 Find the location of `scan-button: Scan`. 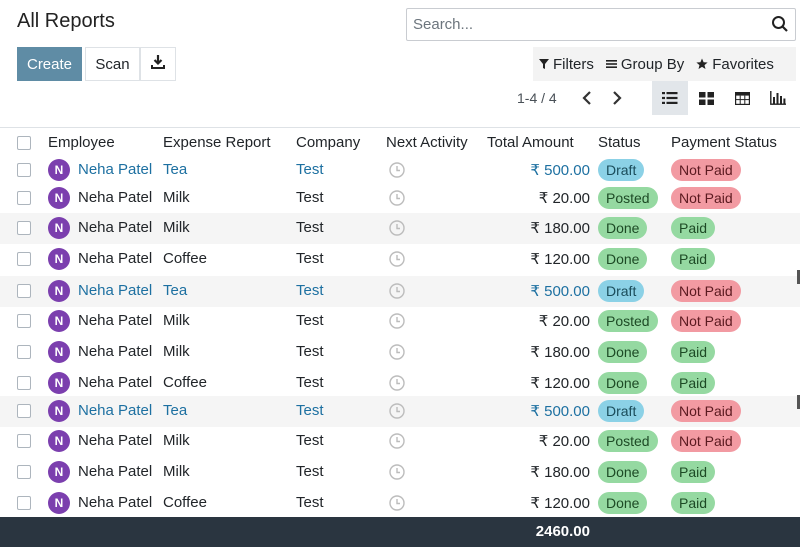

scan-button: Scan is located at coordinates (112, 64).